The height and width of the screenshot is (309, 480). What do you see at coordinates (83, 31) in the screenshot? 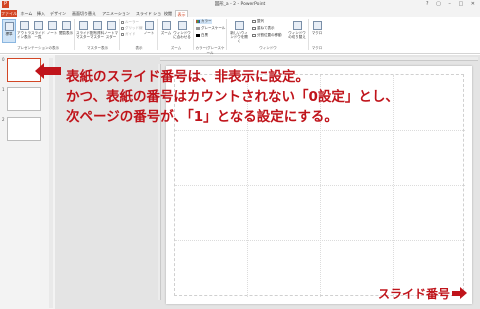
I see `slide-master-button: スライドマスター` at bounding box center [83, 31].